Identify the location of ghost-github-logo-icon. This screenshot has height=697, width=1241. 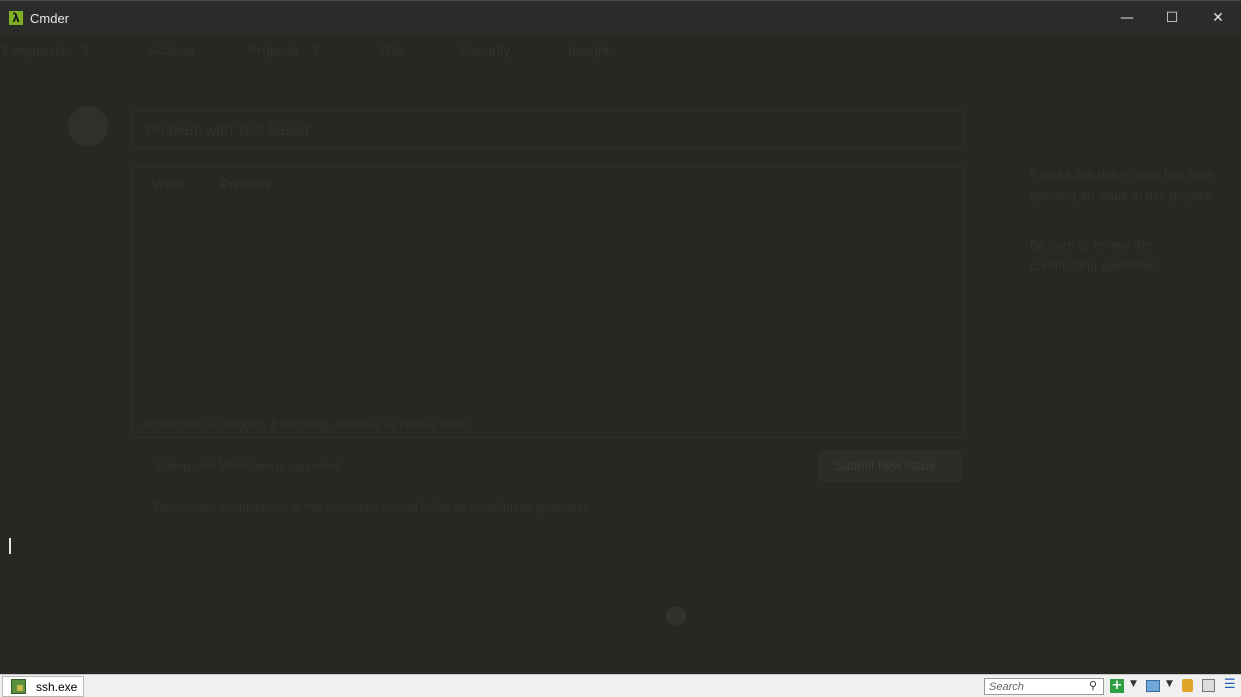
(676, 616).